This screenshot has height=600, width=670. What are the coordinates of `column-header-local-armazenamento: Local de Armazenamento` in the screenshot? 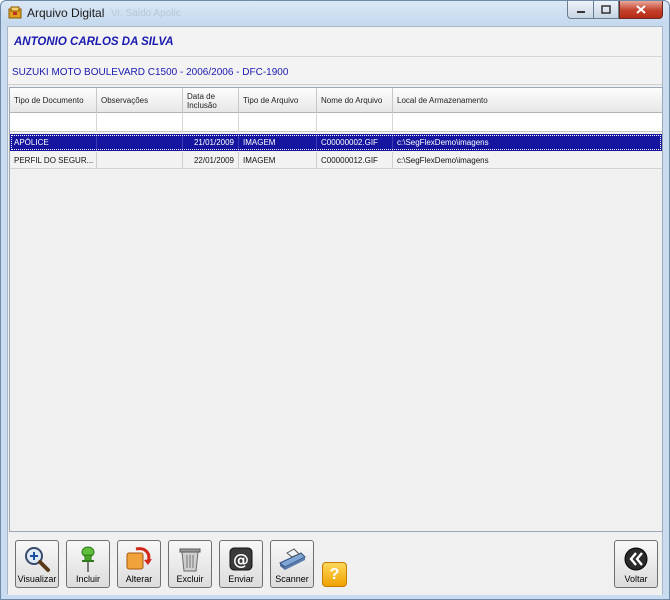 It's located at (527, 100).